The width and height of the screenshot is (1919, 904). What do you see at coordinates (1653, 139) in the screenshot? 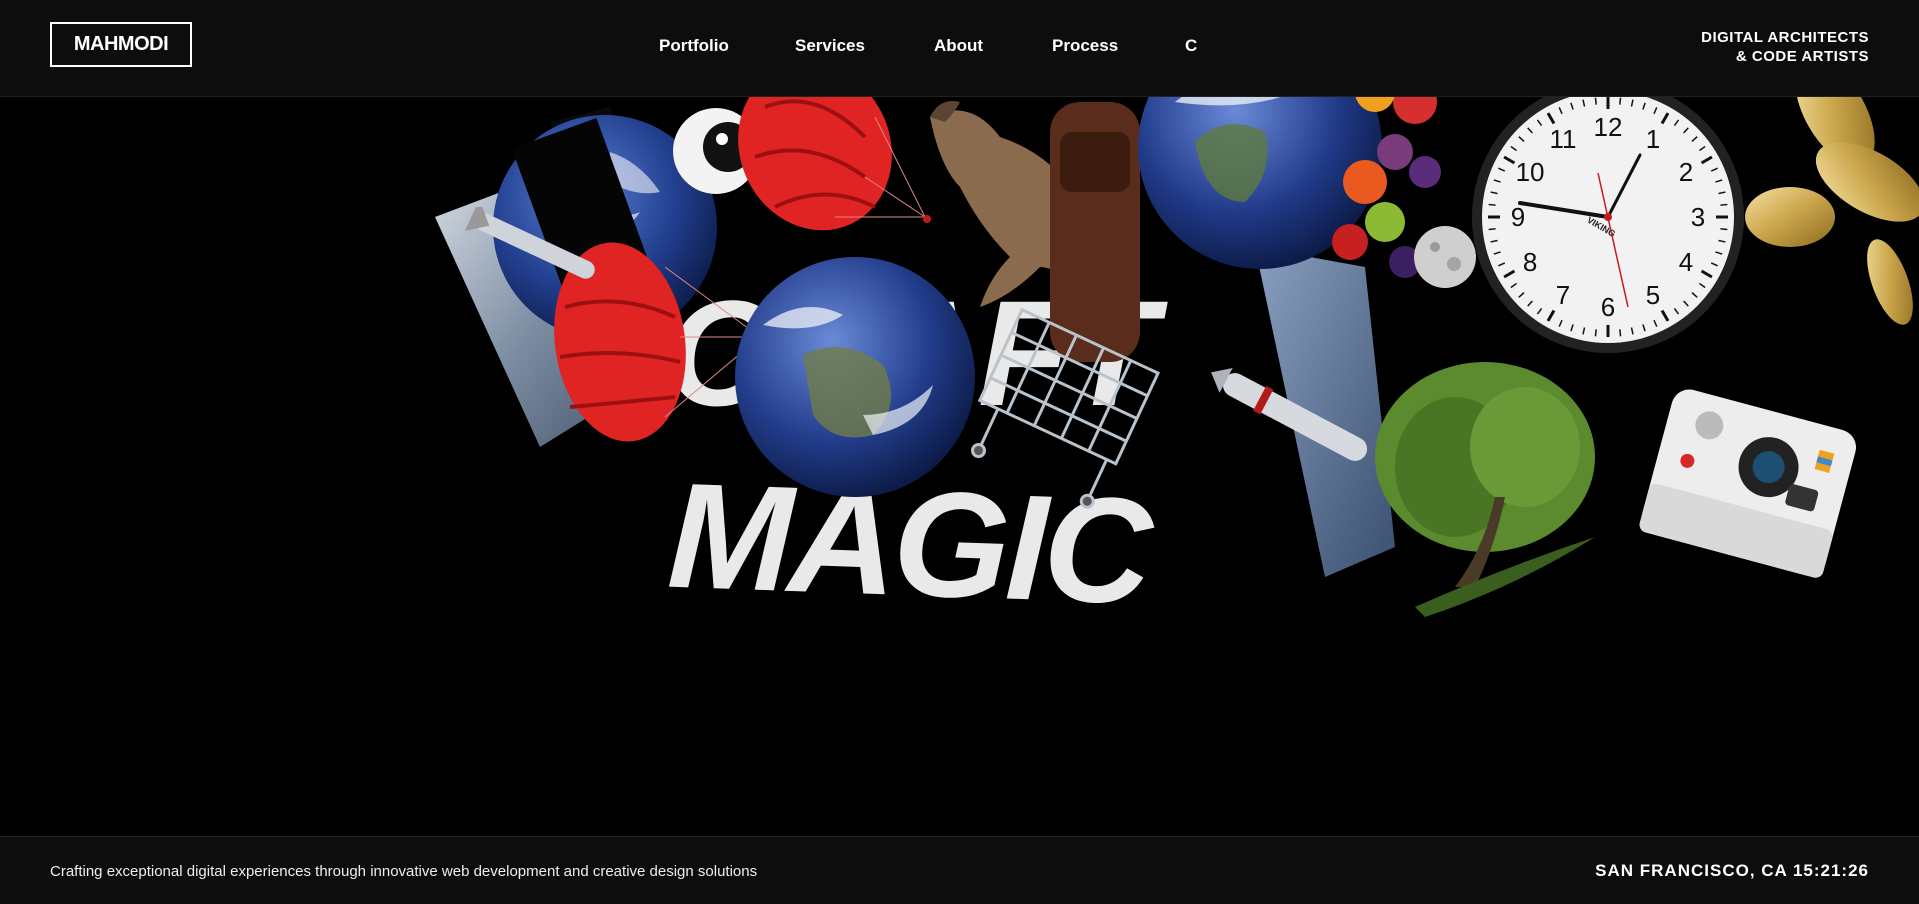
I see `clock-number: 1` at bounding box center [1653, 139].